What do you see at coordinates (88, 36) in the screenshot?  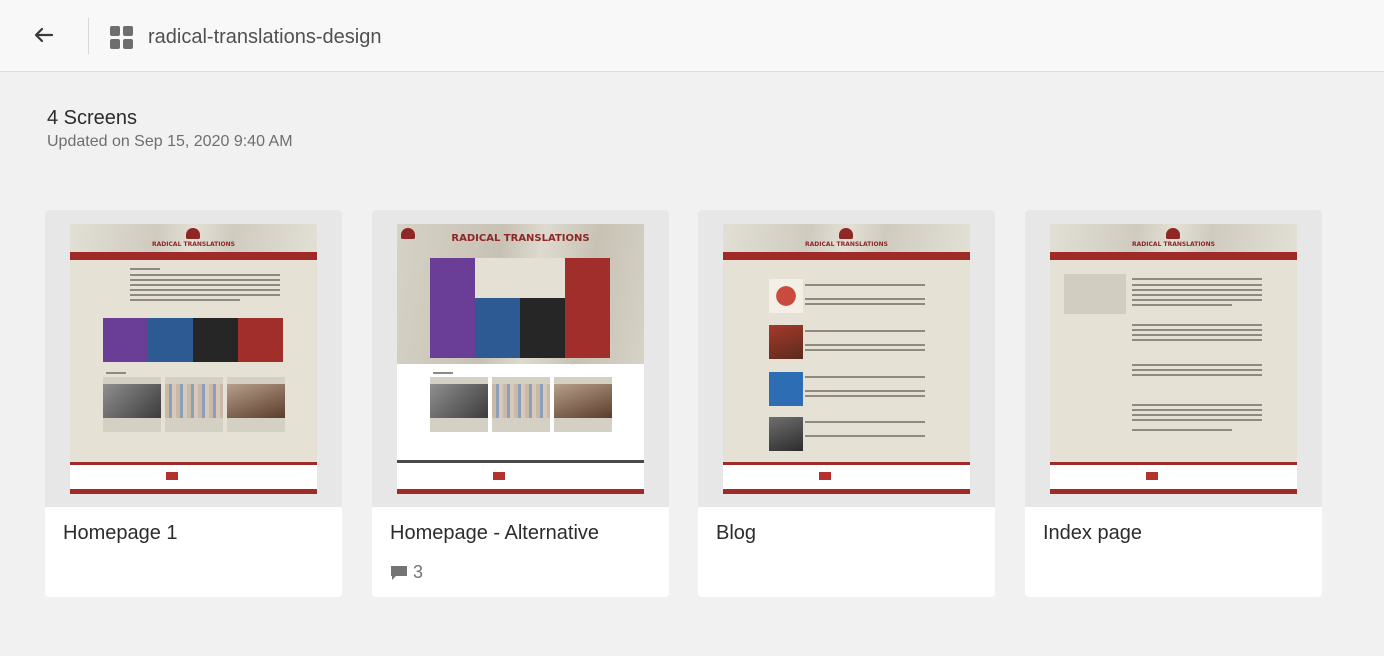 I see `header-divider` at bounding box center [88, 36].